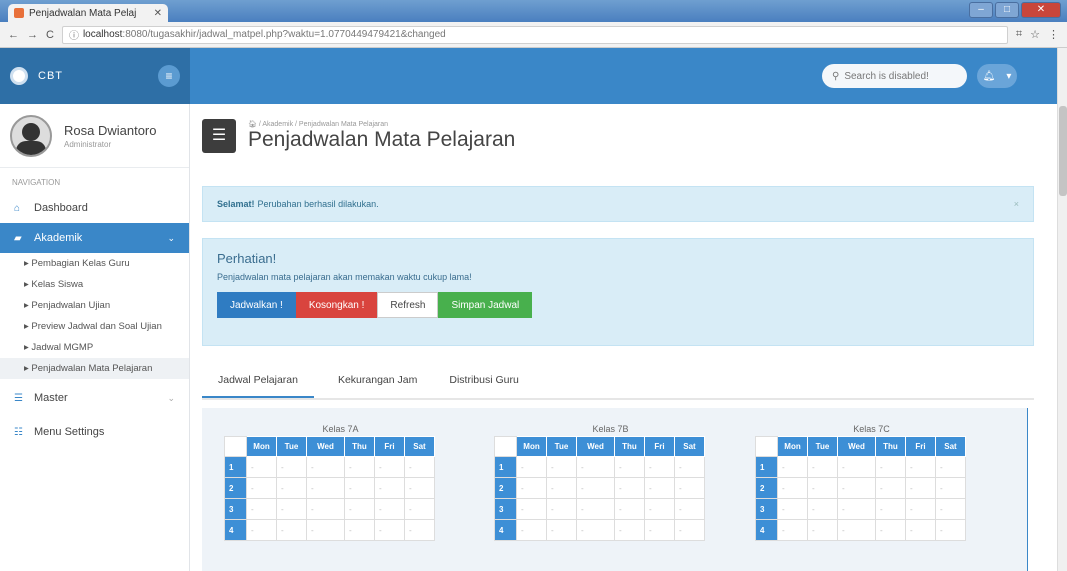  What do you see at coordinates (894, 76) in the screenshot?
I see `search-input: ⚲ Search is disabled!` at bounding box center [894, 76].